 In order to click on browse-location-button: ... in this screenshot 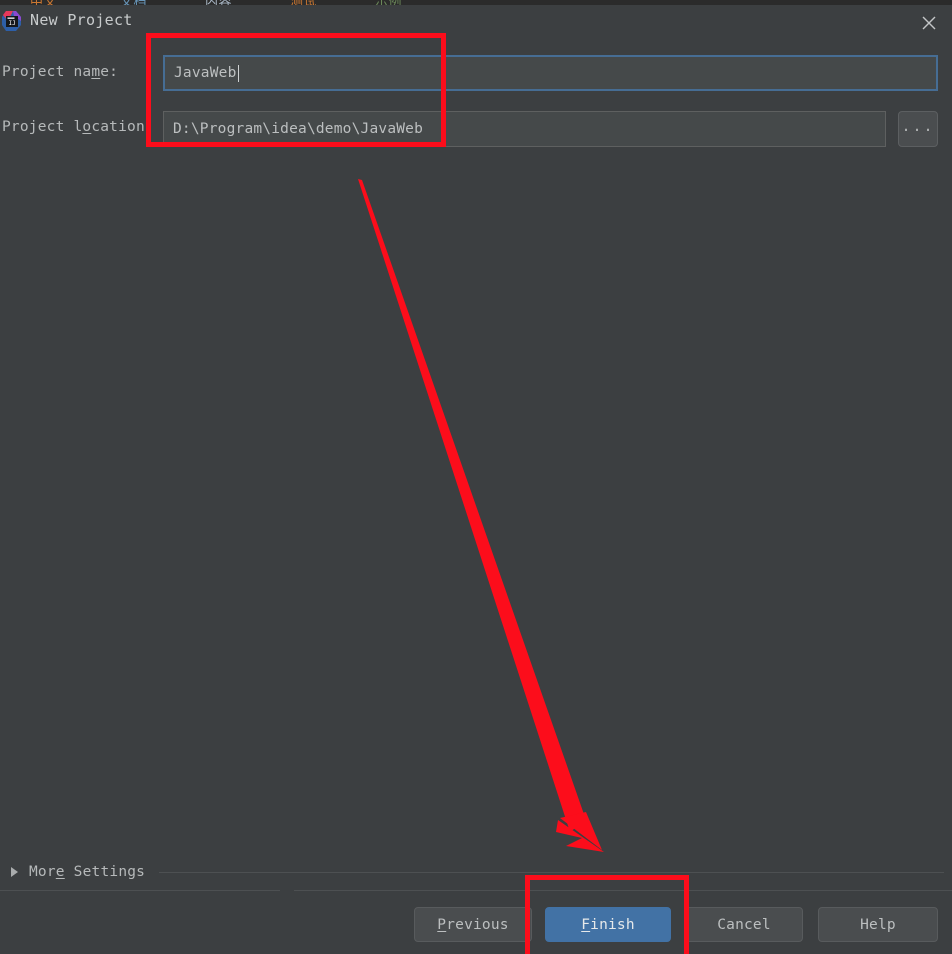, I will do `click(918, 129)`.